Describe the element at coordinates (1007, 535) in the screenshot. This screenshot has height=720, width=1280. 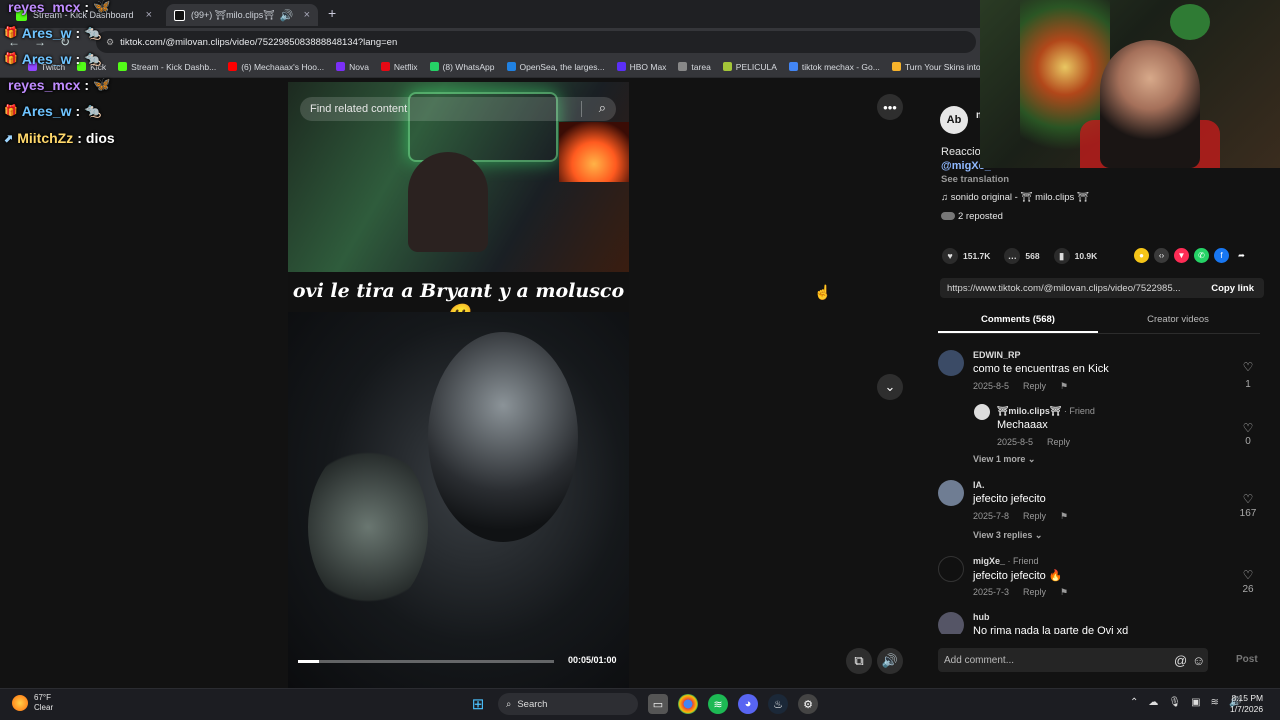
I see `view-replies-button: View 3 replies ⌄` at that location.